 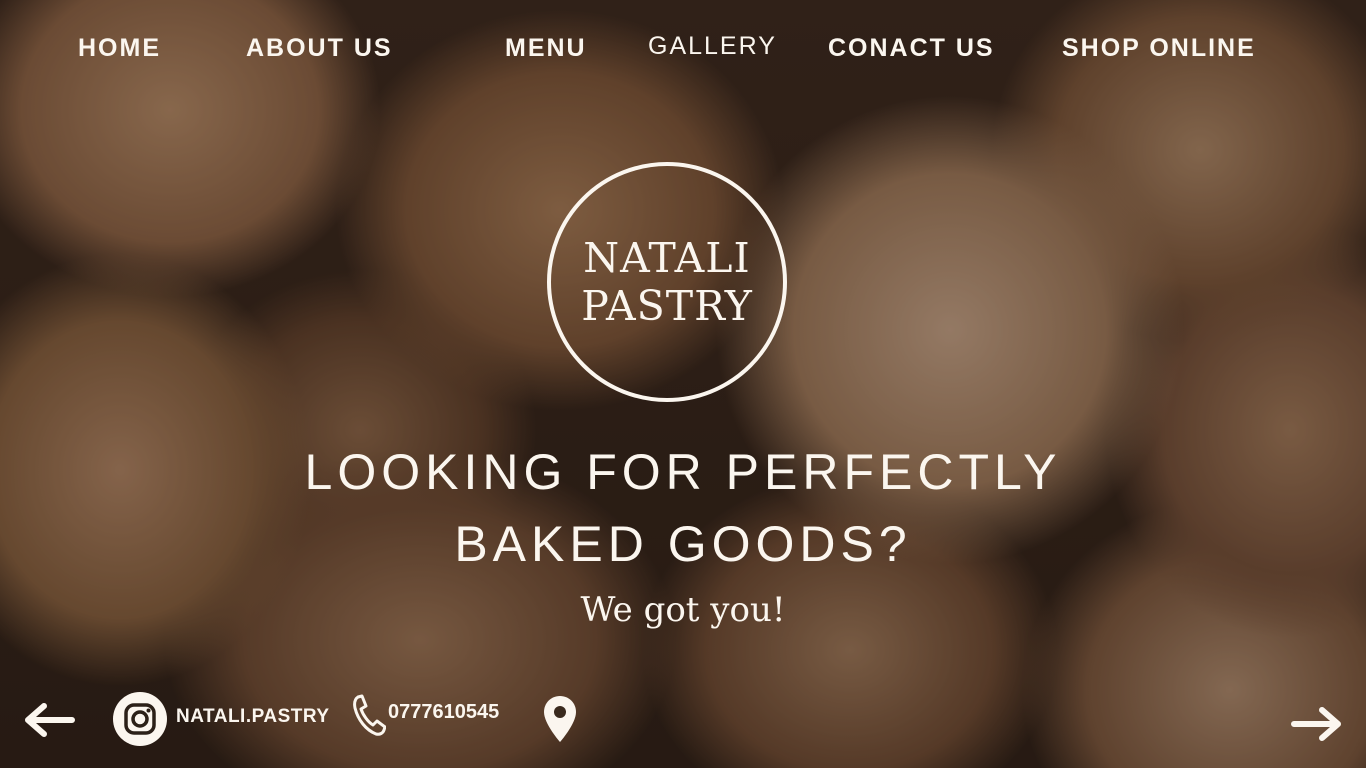 What do you see at coordinates (253, 717) in the screenshot?
I see `instagram-handle: NATALI.PASTRY` at bounding box center [253, 717].